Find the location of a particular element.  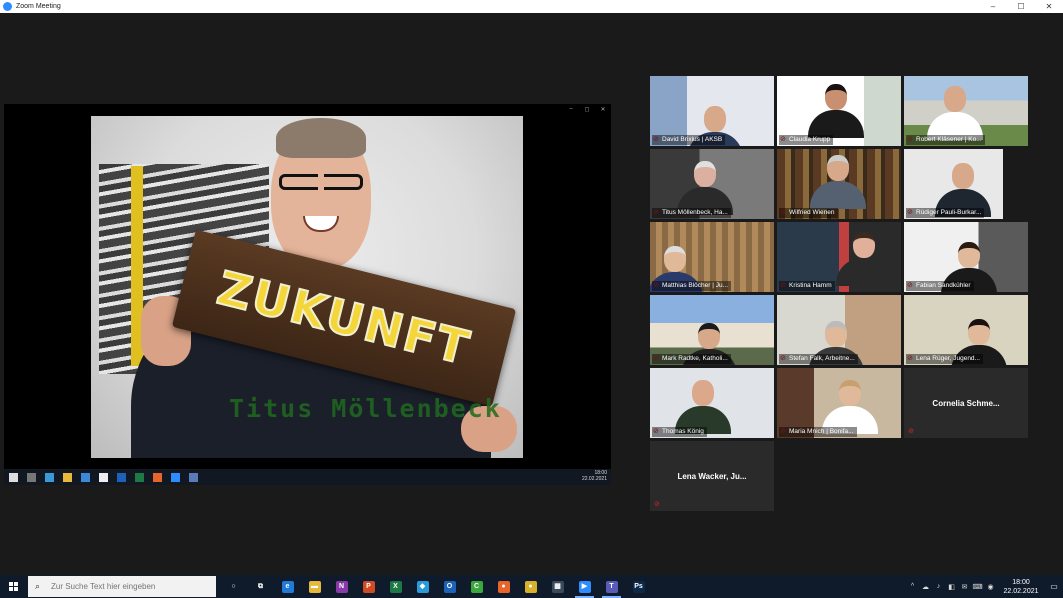

tray-icon: ⌨ is located at coordinates (977, 587).